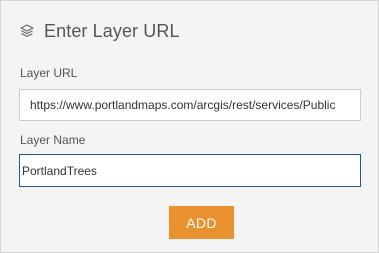 The image size is (379, 253). What do you see at coordinates (112, 30) in the screenshot?
I see `panel-title: Enter Layer URL` at bounding box center [112, 30].